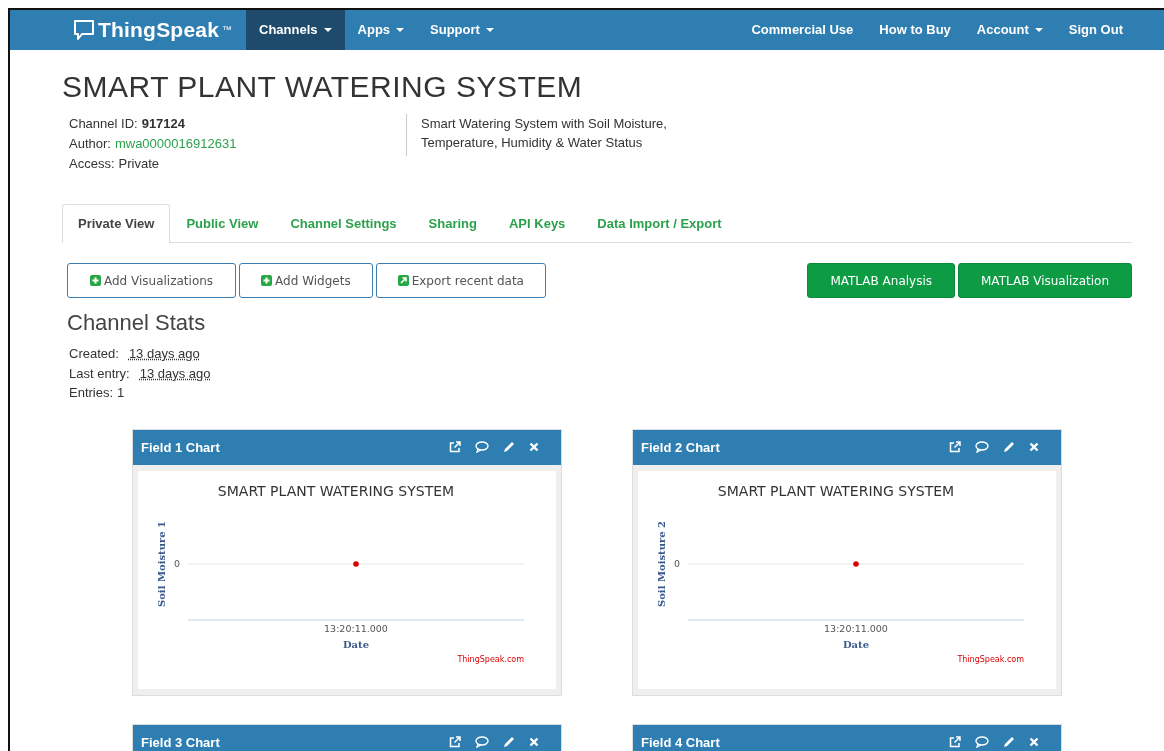 The height and width of the screenshot is (751, 1164). Describe the element at coordinates (680, 447) in the screenshot. I see `panel-title: Field 2 Chart` at that location.